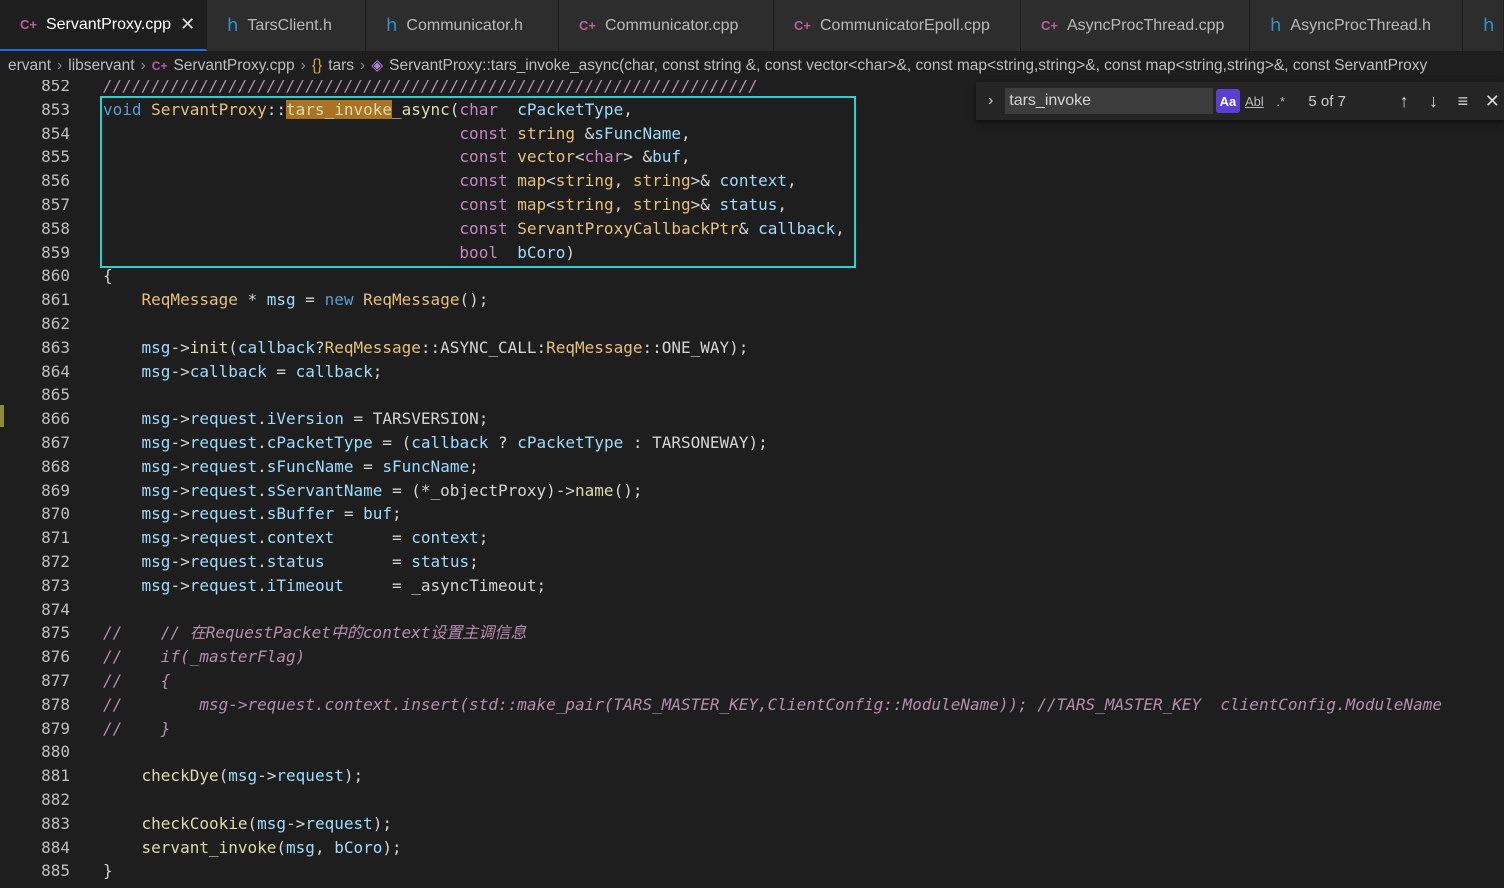 This screenshot has height=888, width=1504. What do you see at coordinates (55, 395) in the screenshot?
I see `line-number: 865` at bounding box center [55, 395].